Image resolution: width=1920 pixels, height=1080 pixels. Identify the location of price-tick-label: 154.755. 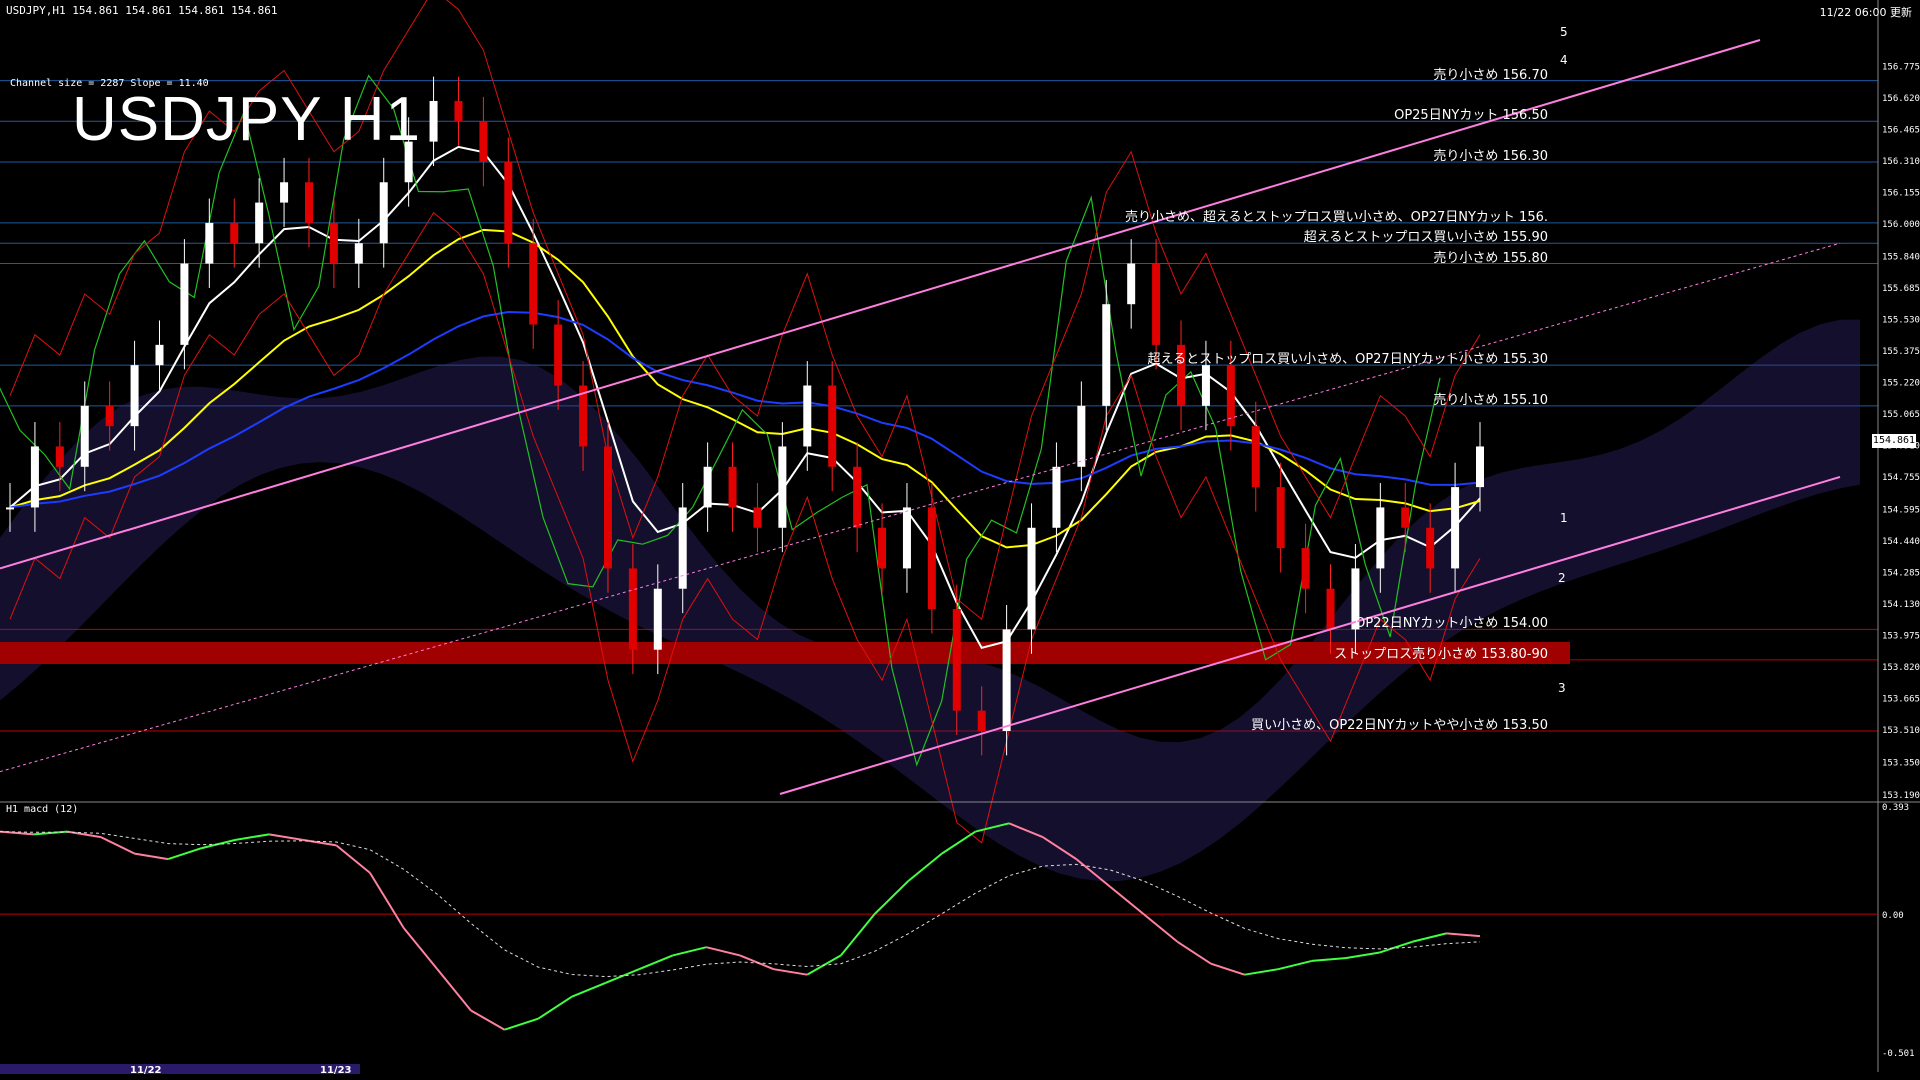
(1901, 478).